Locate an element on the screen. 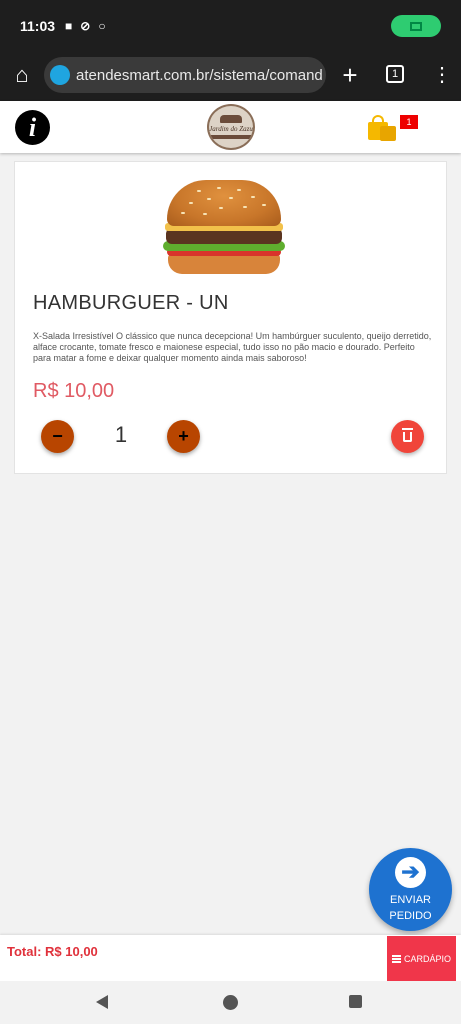 The image size is (461, 1024). camera-icon is located at coordinates (416, 26).